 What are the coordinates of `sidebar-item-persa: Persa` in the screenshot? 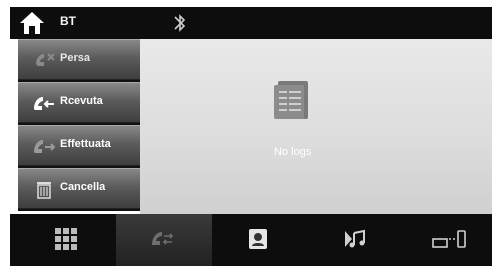 It's located at (79, 59).